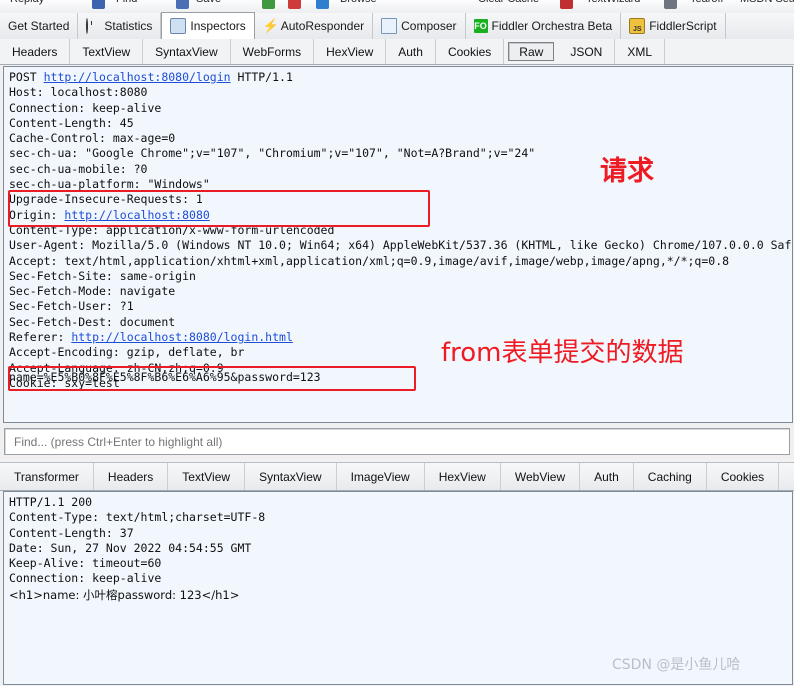 This screenshot has height=686, width=794. What do you see at coordinates (273, 51) in the screenshot?
I see `request-tab-webforms: WebForms` at bounding box center [273, 51].